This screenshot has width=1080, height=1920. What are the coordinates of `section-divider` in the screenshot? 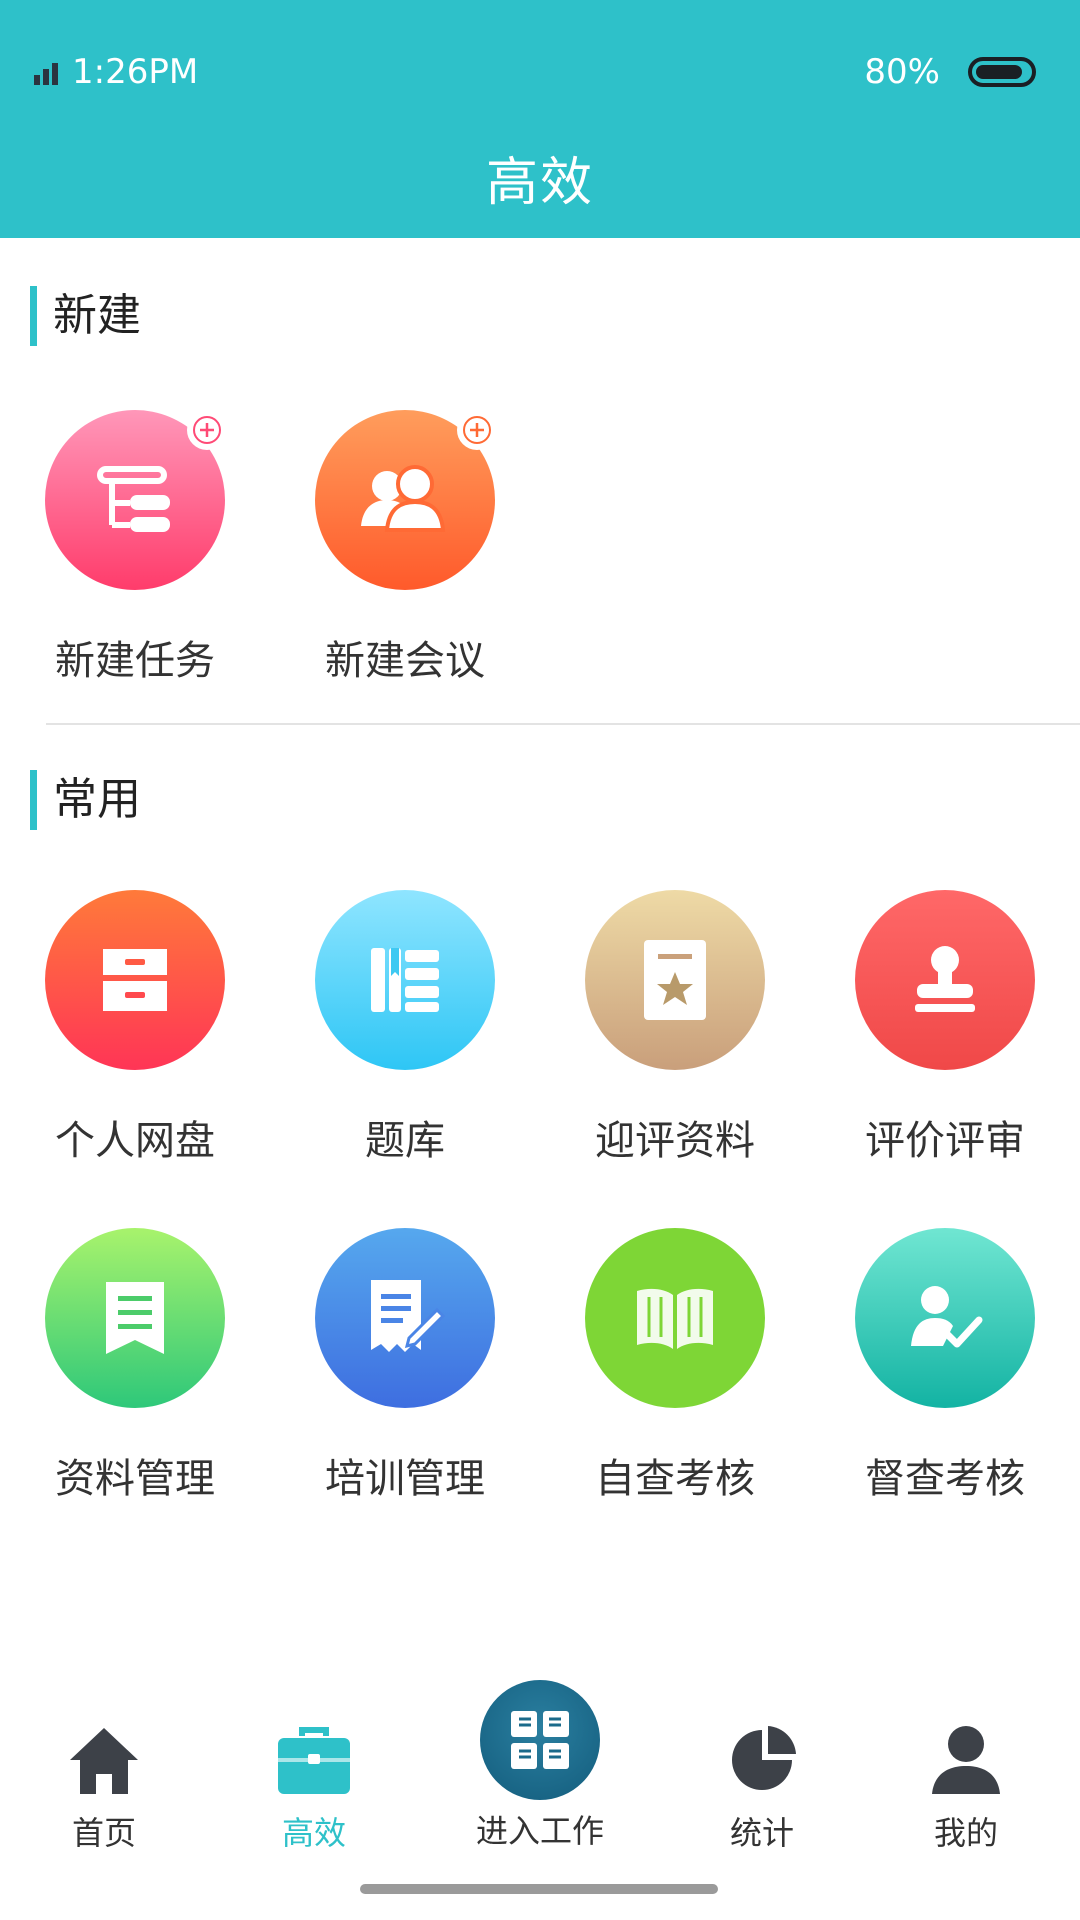 It's located at (563, 724).